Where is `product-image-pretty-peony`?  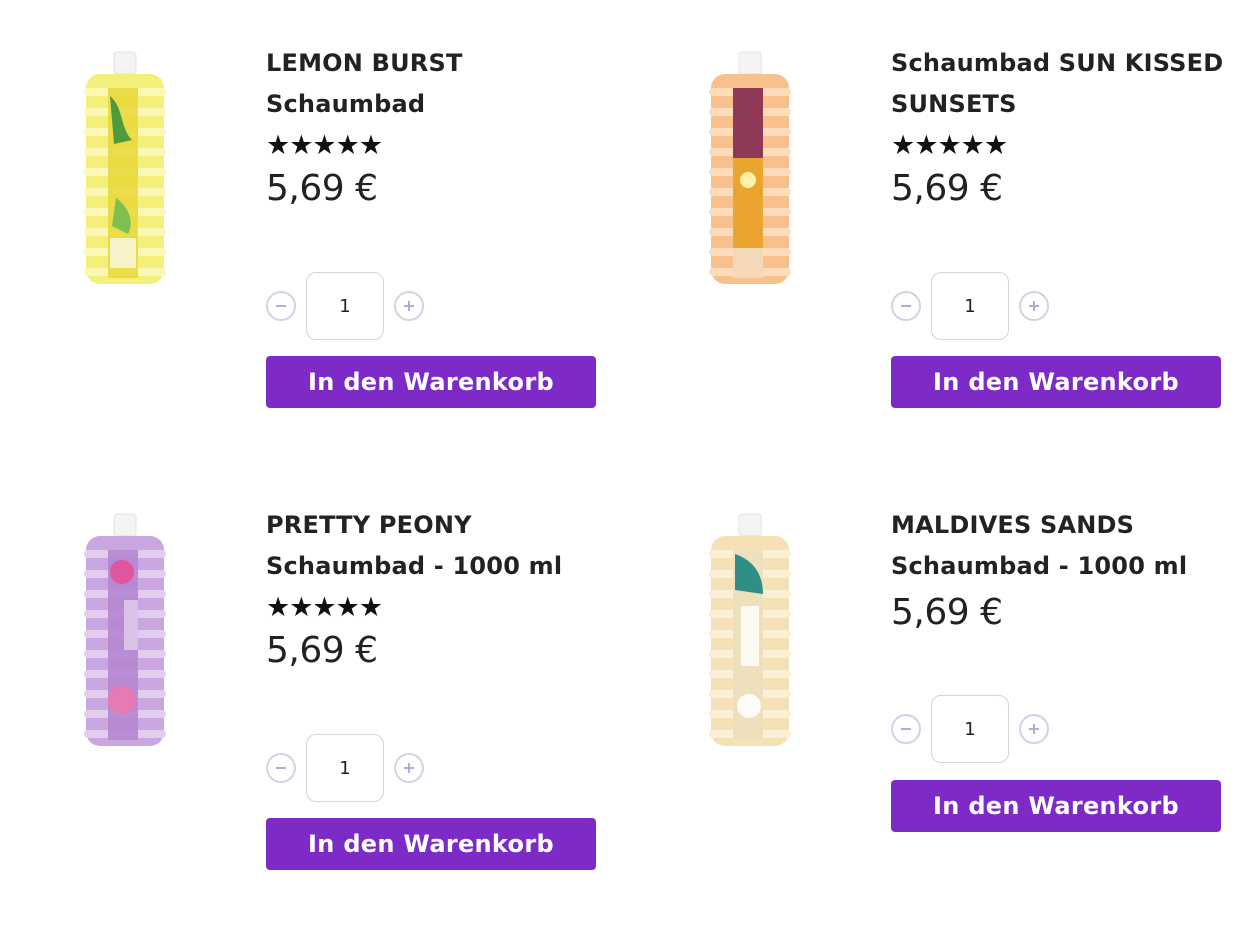
product-image-pretty-peony is located at coordinates (125, 630).